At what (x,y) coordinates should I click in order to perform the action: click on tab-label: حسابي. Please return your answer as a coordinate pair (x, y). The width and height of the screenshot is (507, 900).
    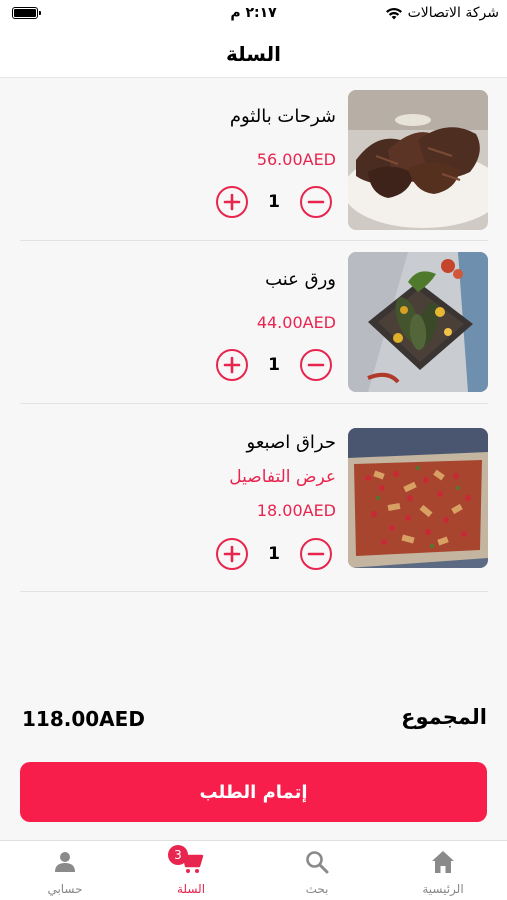
    Looking at the image, I should click on (65, 889).